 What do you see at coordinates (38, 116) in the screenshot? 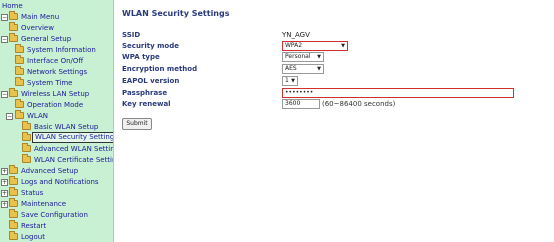
I see `nav-wlan-label: WLAN` at bounding box center [38, 116].